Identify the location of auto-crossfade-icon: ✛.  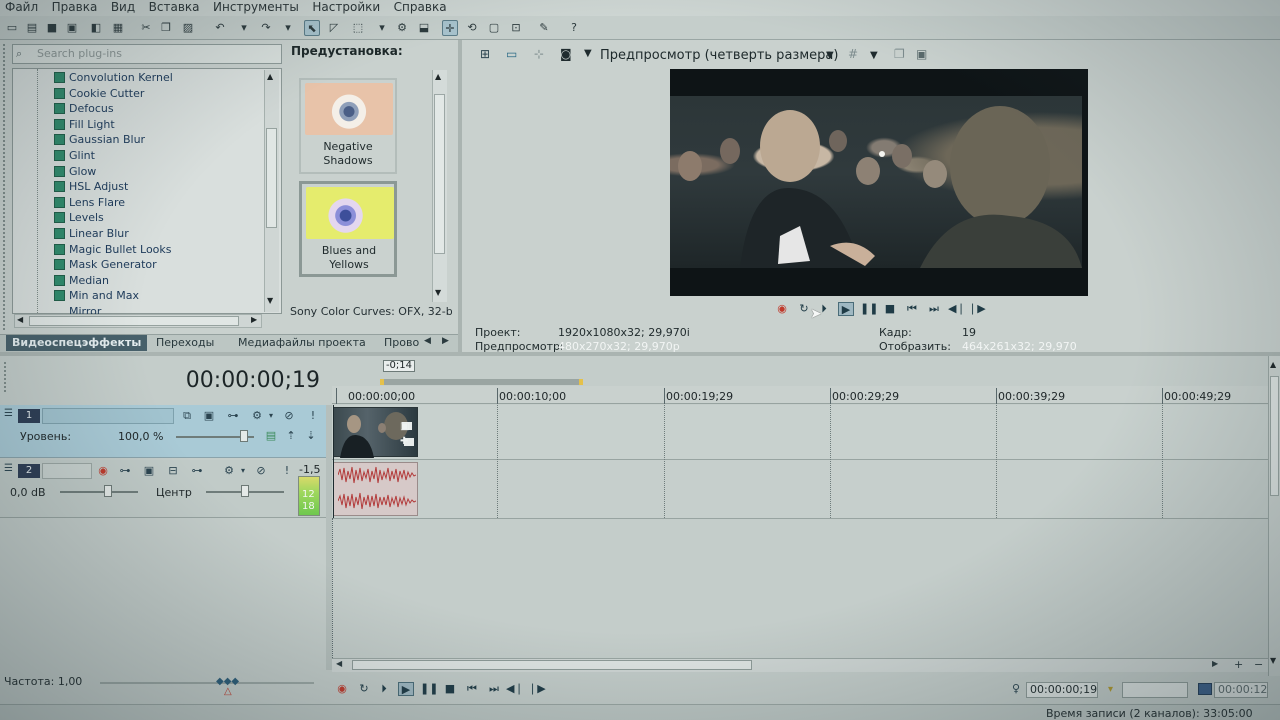
(450, 28).